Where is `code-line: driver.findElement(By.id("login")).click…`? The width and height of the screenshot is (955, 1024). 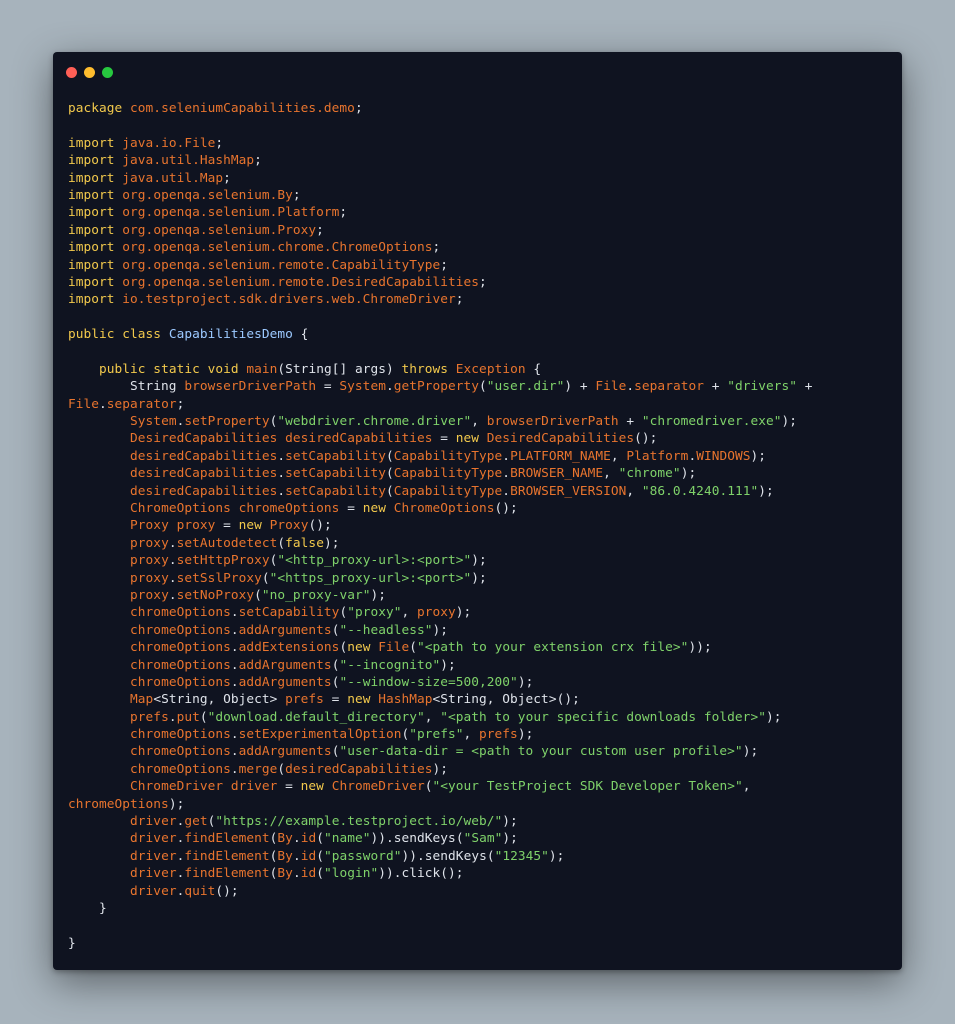 code-line: driver.findElement(By.id("login")).click… is located at coordinates (483, 873).